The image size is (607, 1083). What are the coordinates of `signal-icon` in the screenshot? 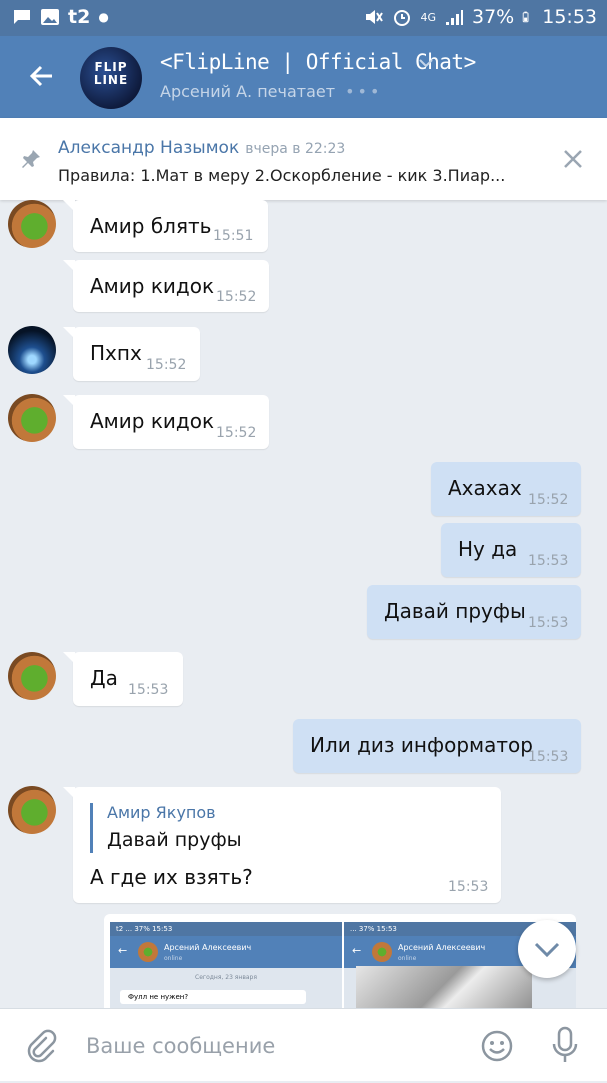 It's located at (454, 17).